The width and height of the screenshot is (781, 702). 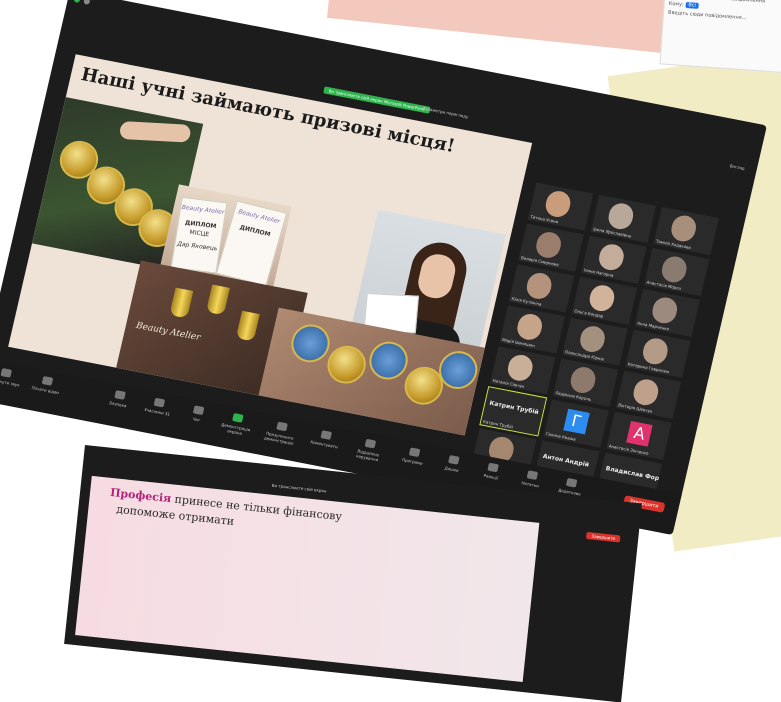 What do you see at coordinates (603, 537) in the screenshot?
I see `end-meeting-button: Завершити` at bounding box center [603, 537].